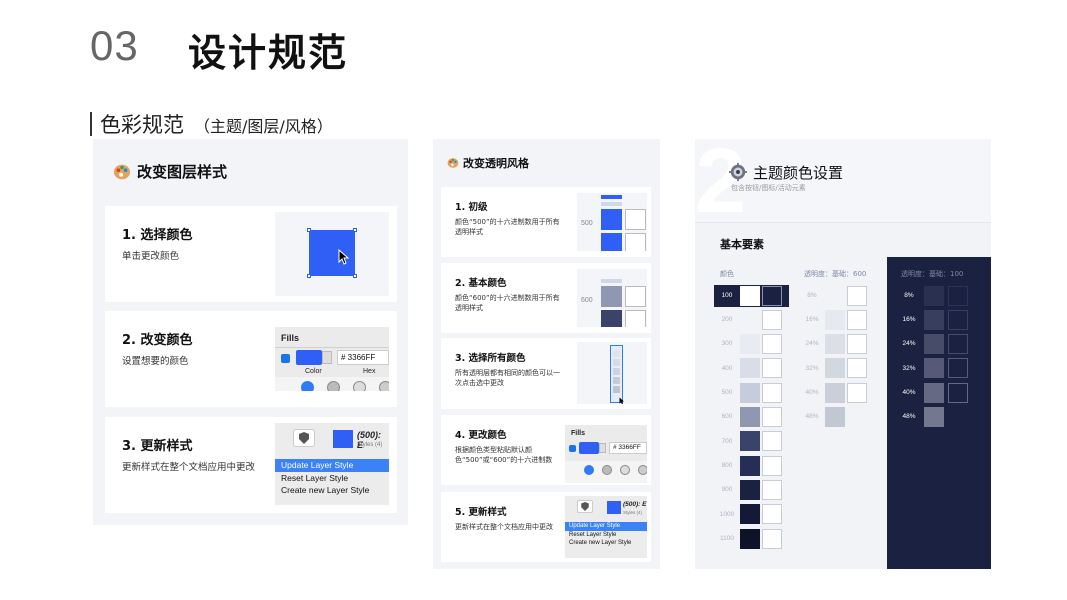  Describe the element at coordinates (481, 435) in the screenshot. I see `step-title: 4. 更改颜色` at that location.